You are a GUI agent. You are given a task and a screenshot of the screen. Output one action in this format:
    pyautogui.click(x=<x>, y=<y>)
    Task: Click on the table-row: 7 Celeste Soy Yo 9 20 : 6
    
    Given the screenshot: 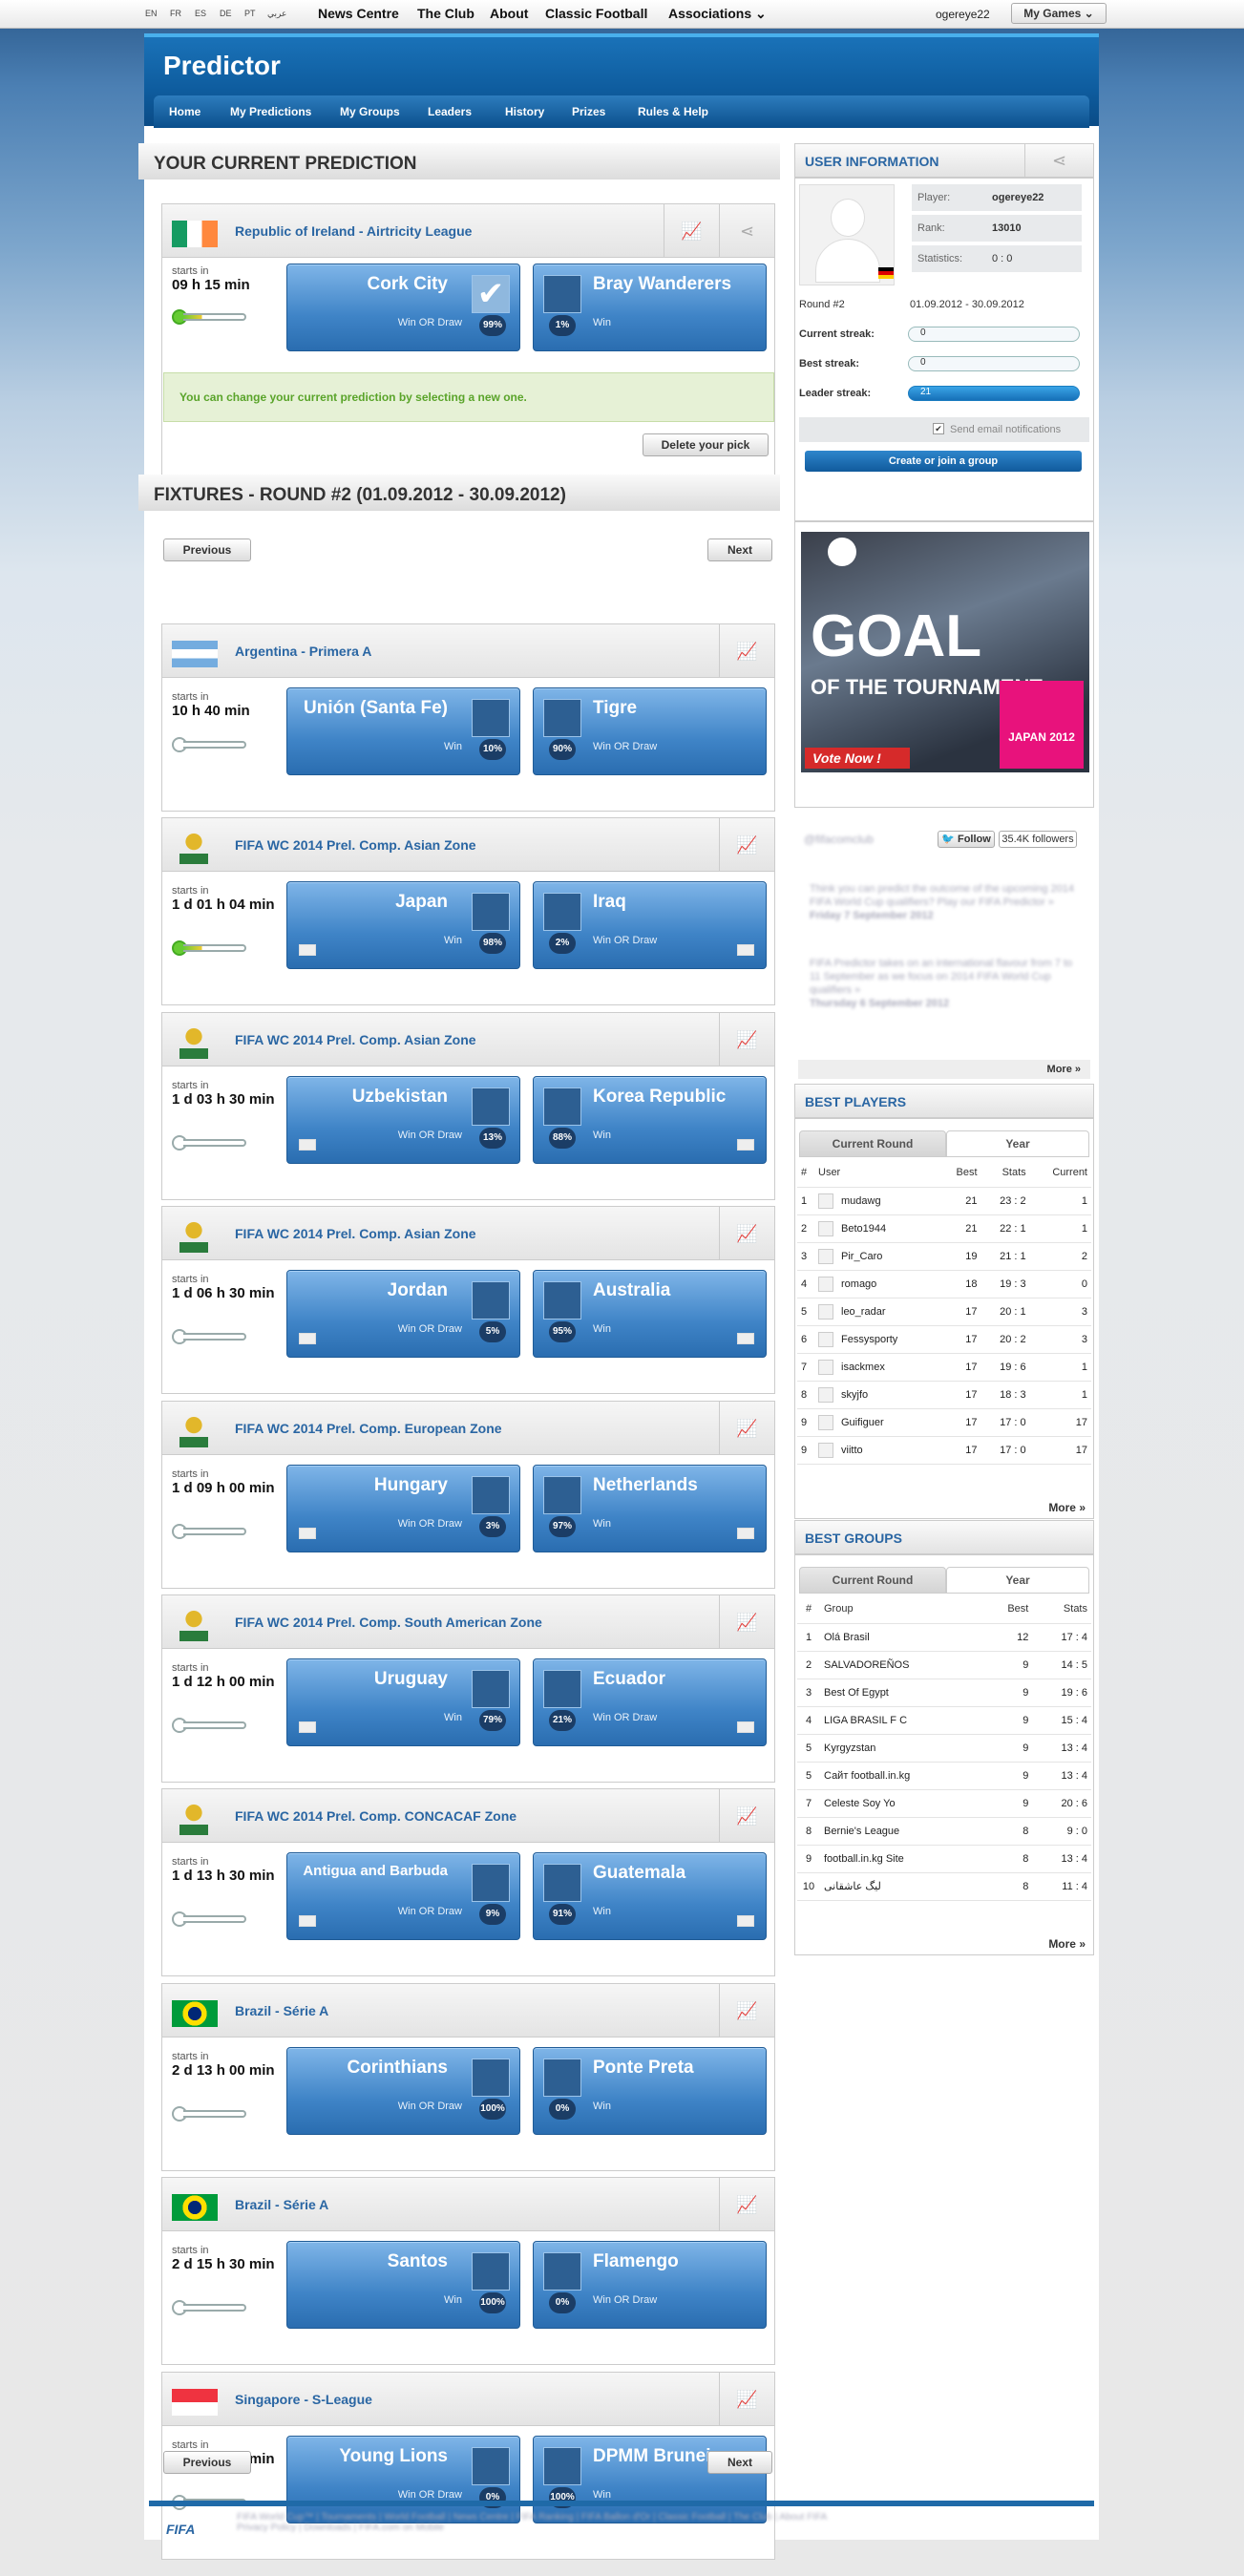 What is the action you would take?
    pyautogui.click(x=944, y=1803)
    